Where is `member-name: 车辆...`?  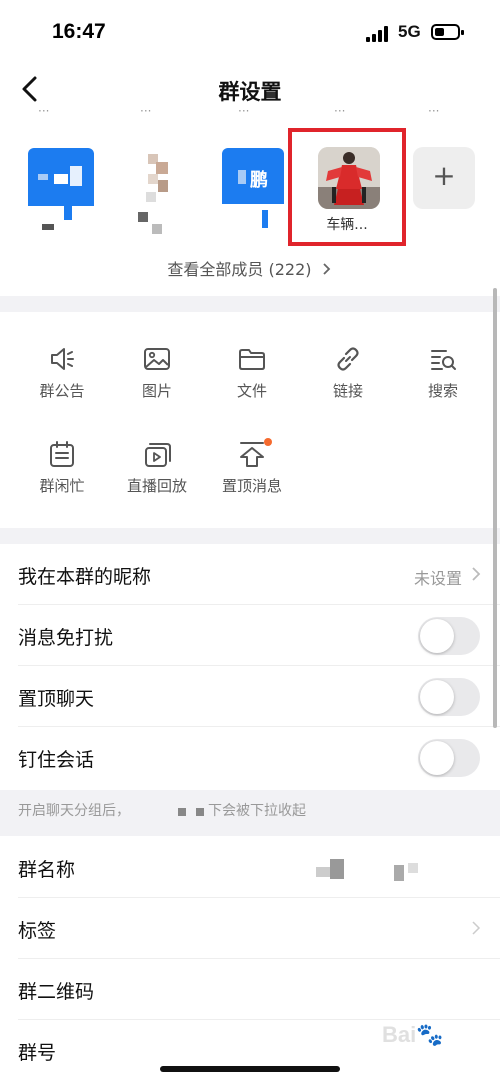 member-name: 车辆... is located at coordinates (347, 225).